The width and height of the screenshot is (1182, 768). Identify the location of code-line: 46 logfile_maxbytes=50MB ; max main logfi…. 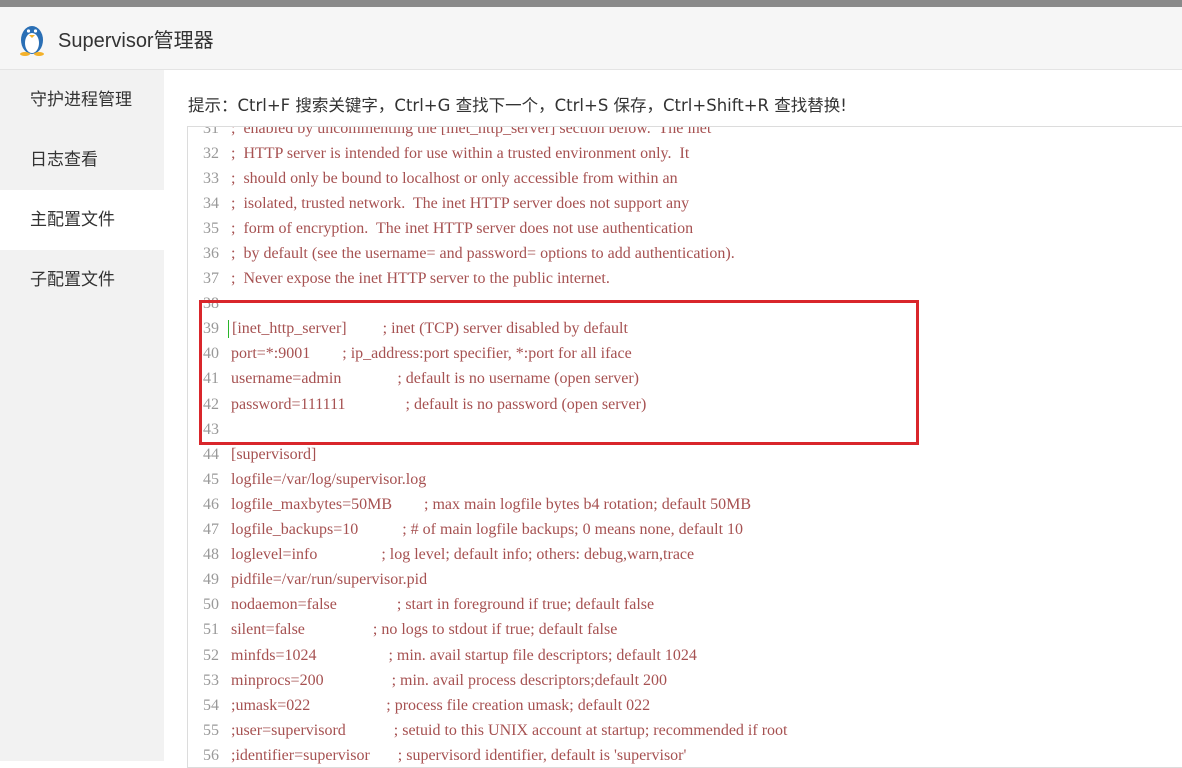
(685, 504).